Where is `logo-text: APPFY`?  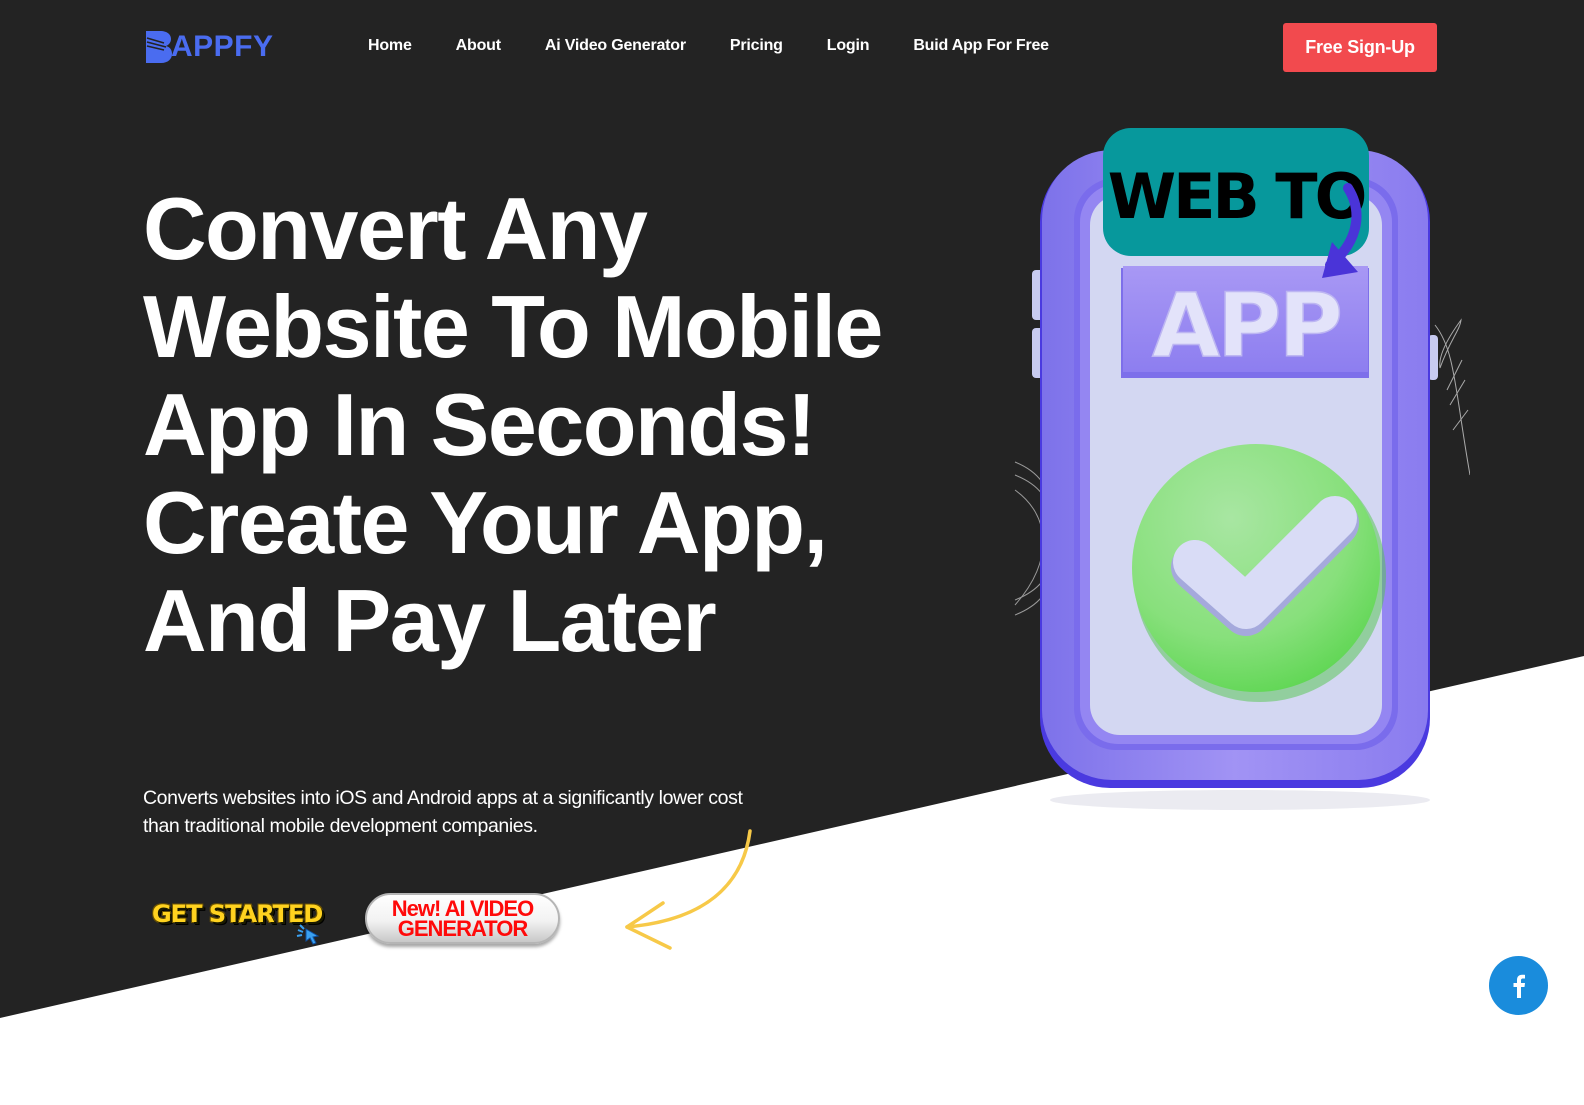 logo-text: APPFY is located at coordinates (222, 46).